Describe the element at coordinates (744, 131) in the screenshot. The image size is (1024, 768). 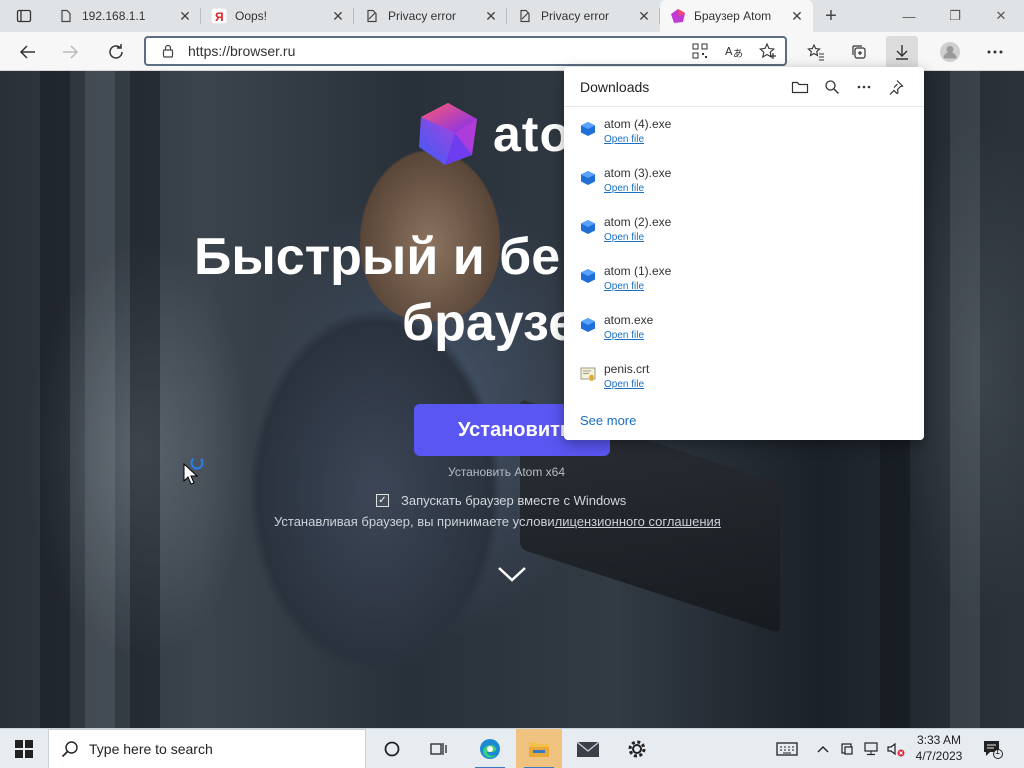
I see `download-item: atom (4).exe Open file` at that location.